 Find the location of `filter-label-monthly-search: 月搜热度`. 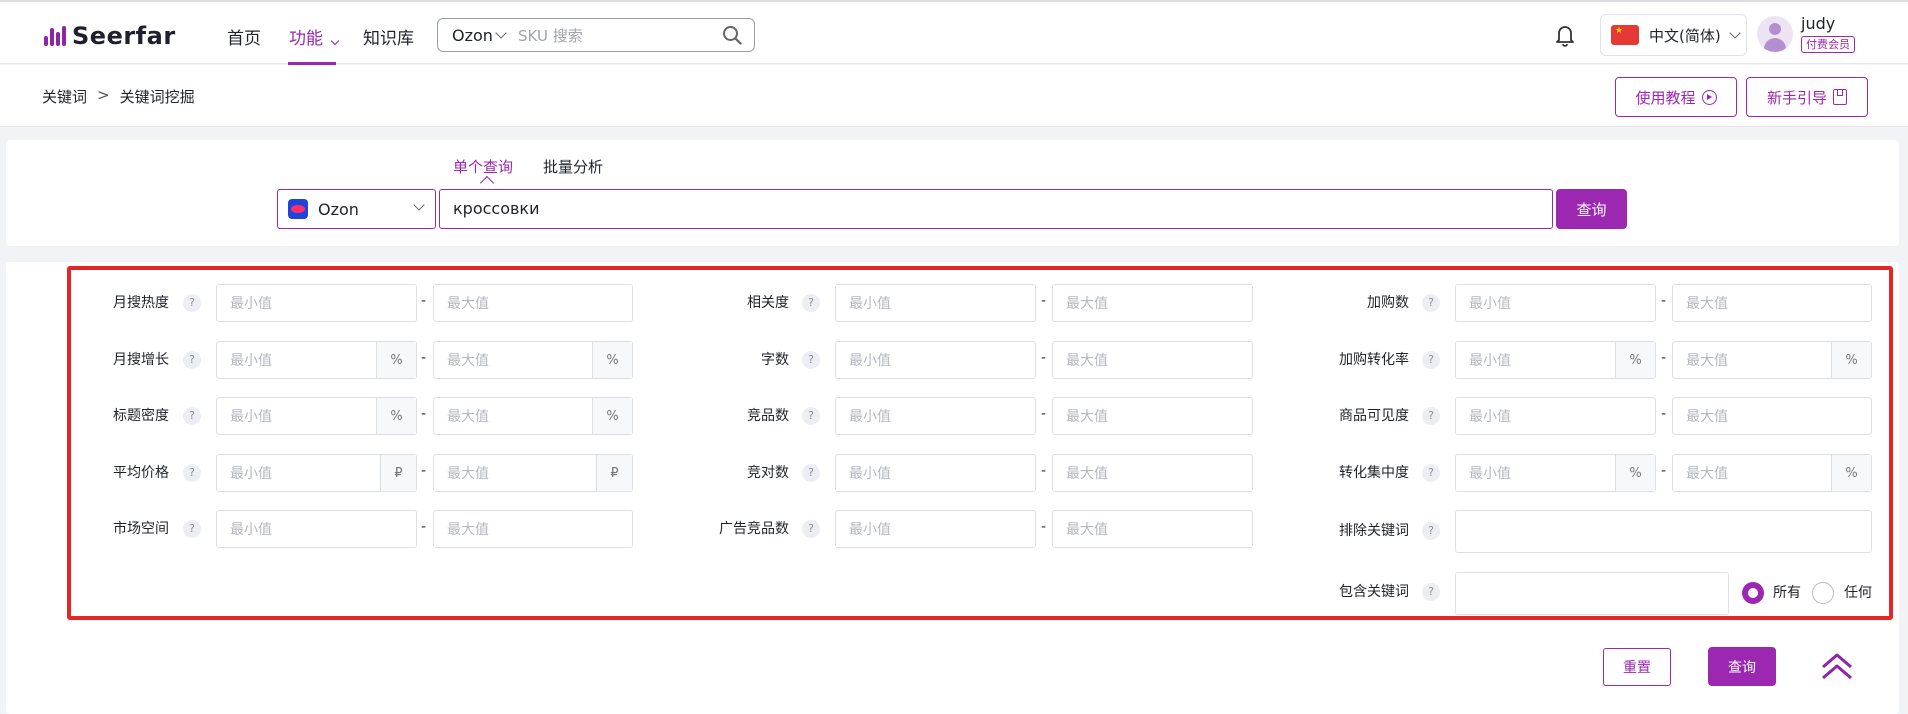

filter-label-monthly-search: 月搜热度 is located at coordinates (141, 303).